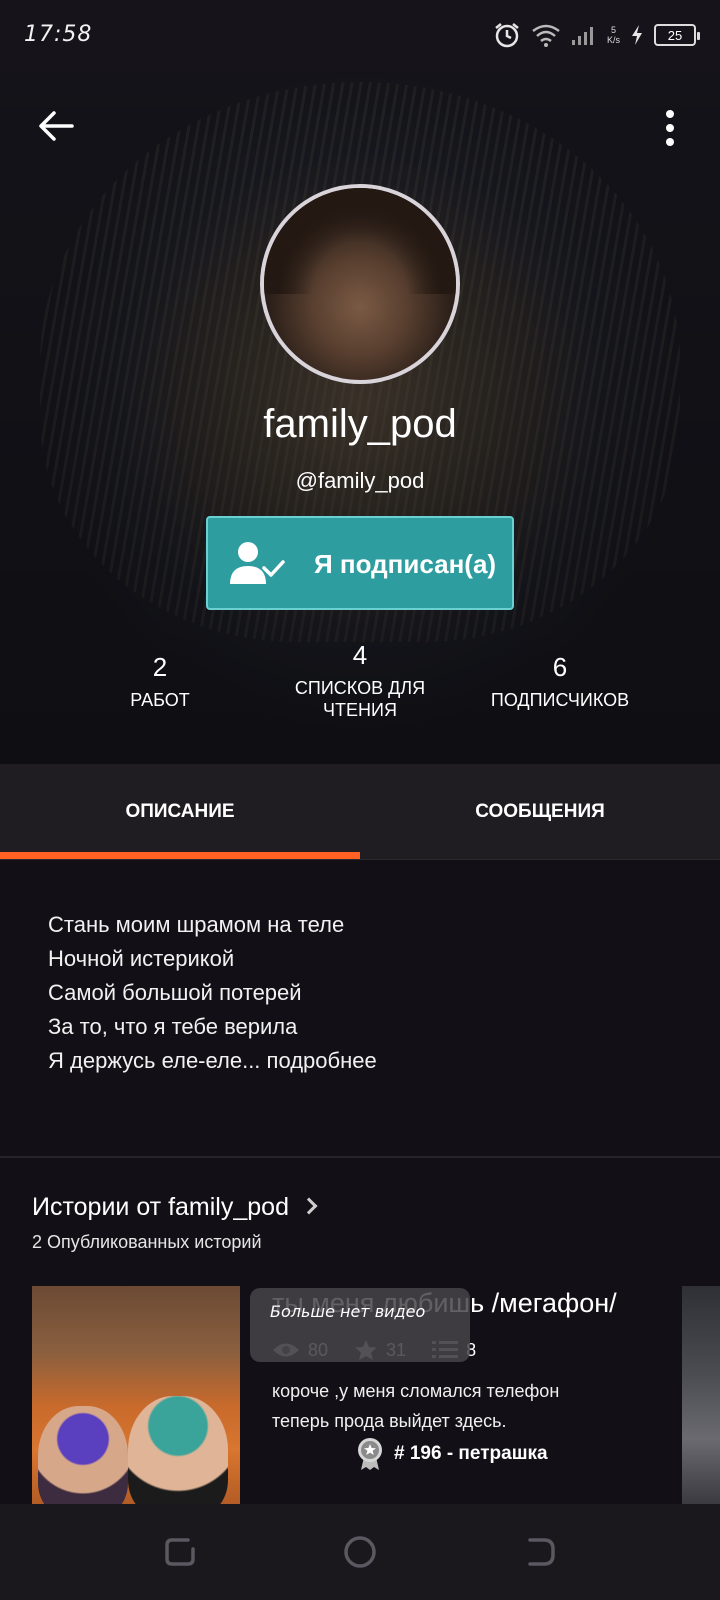 This screenshot has width=720, height=1600. Describe the element at coordinates (613, 40) in the screenshot. I see `net-speed-unit: K/s` at that location.